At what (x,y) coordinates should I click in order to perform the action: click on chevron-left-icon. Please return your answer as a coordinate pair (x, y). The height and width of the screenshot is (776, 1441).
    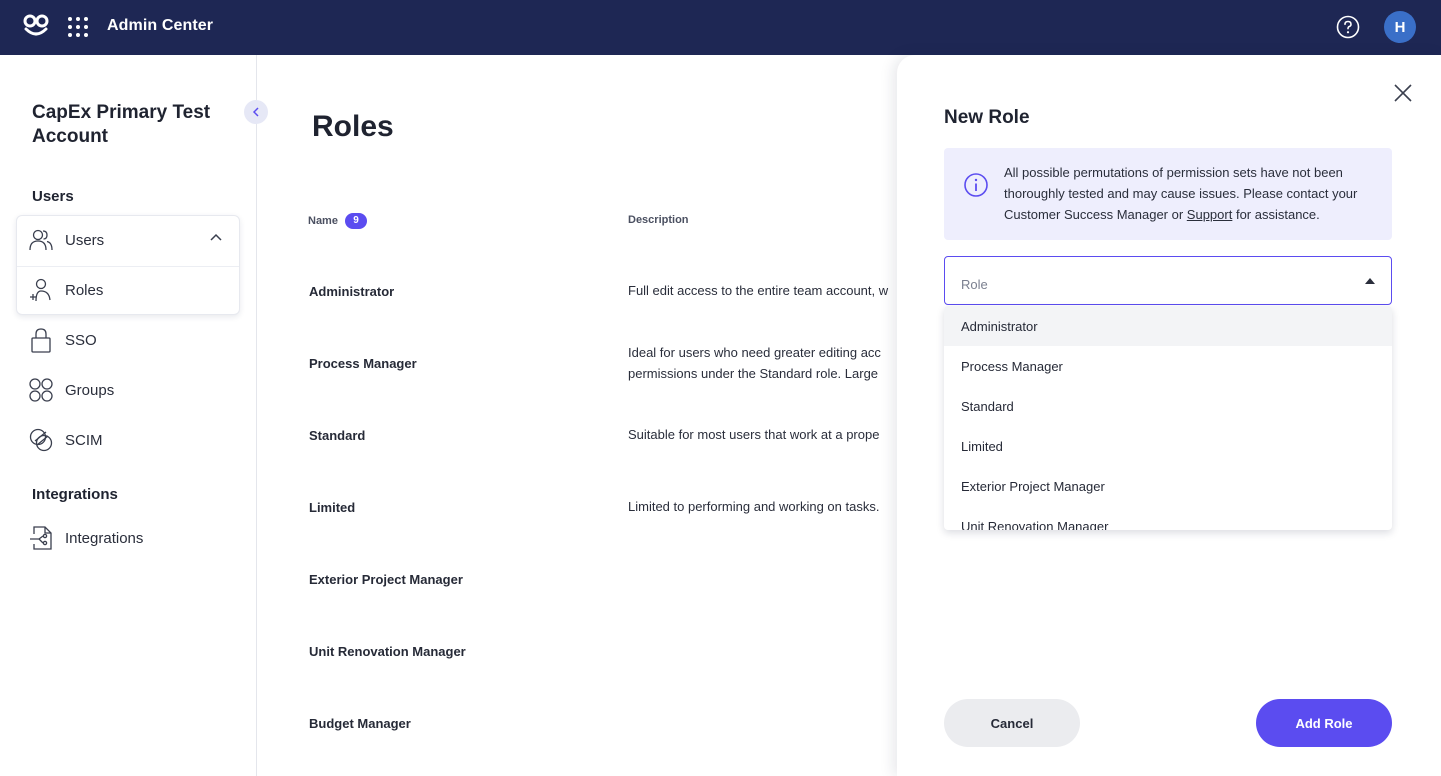
    Looking at the image, I should click on (255, 112).